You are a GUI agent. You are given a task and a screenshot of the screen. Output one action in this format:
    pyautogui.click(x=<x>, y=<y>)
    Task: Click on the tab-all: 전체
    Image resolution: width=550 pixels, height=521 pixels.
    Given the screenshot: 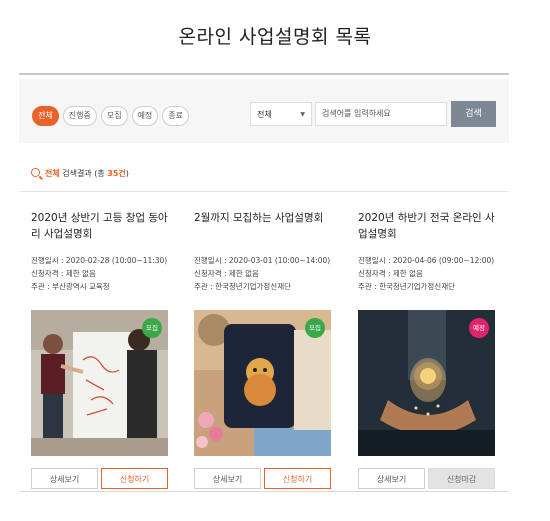 What is the action you would take?
    pyautogui.click(x=45, y=116)
    